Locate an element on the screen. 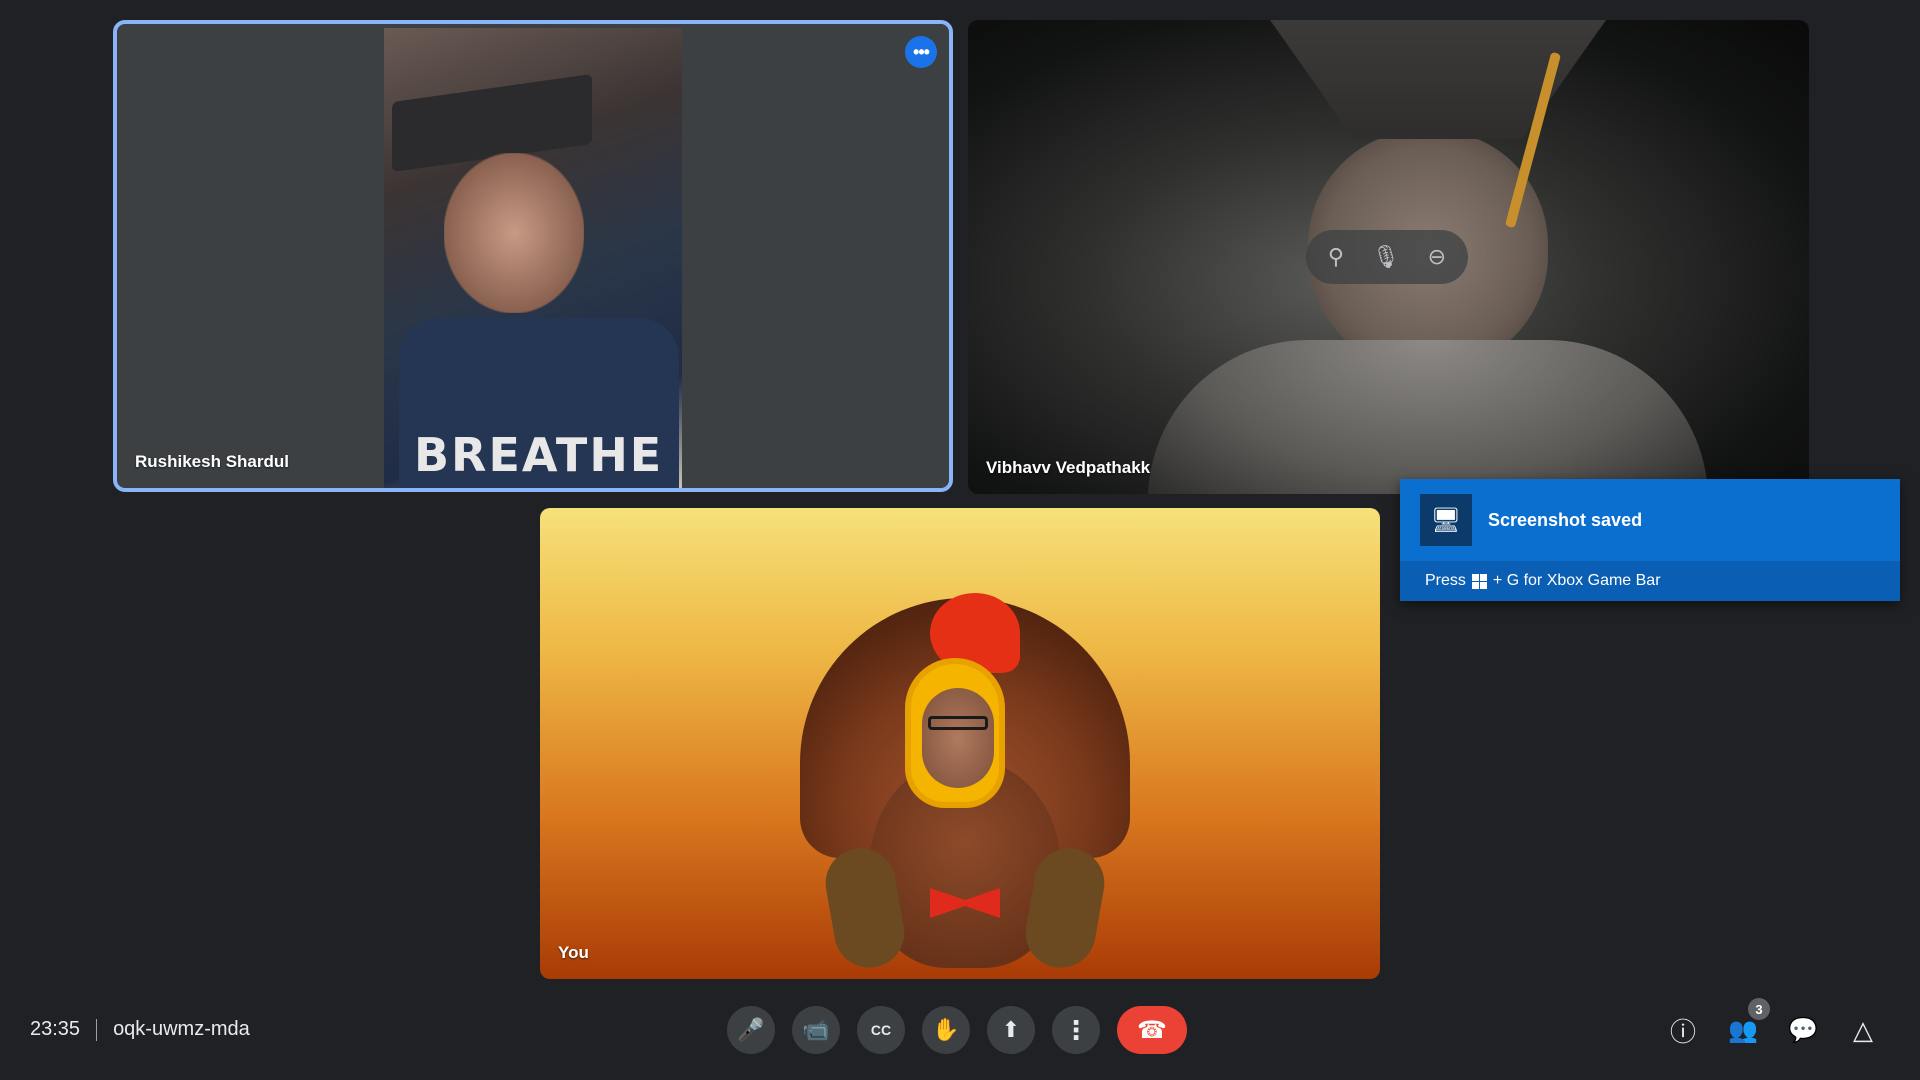 The height and width of the screenshot is (1080, 1920). participant-name: Rushikesh Shardul is located at coordinates (212, 461).